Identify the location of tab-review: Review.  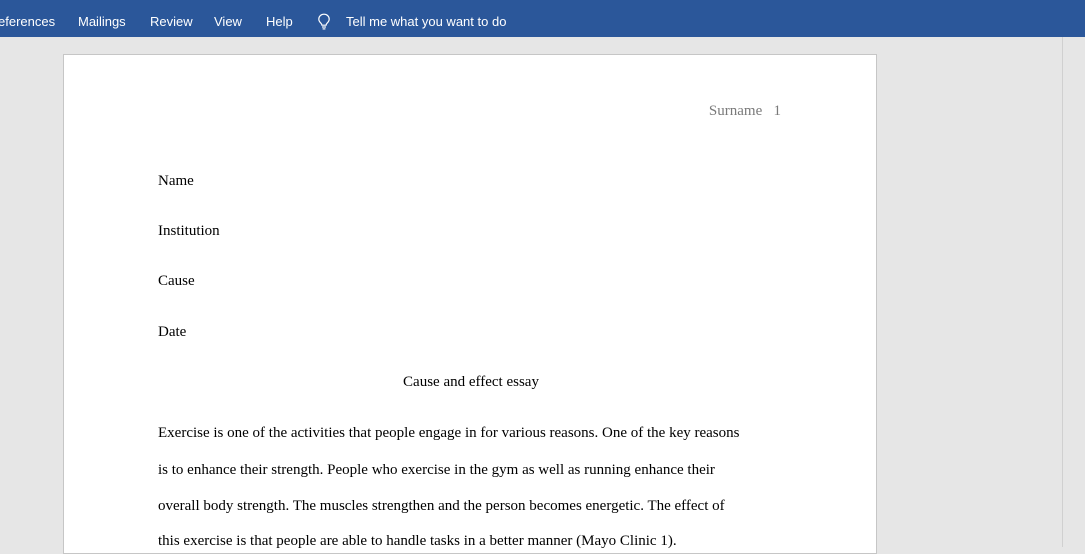
(171, 18).